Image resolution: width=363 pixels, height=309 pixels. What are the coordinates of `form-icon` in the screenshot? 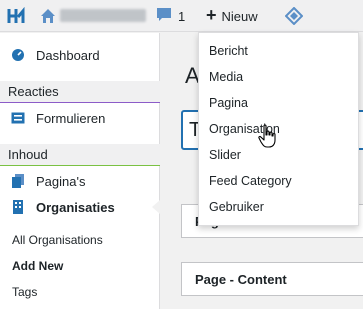 It's located at (18, 118).